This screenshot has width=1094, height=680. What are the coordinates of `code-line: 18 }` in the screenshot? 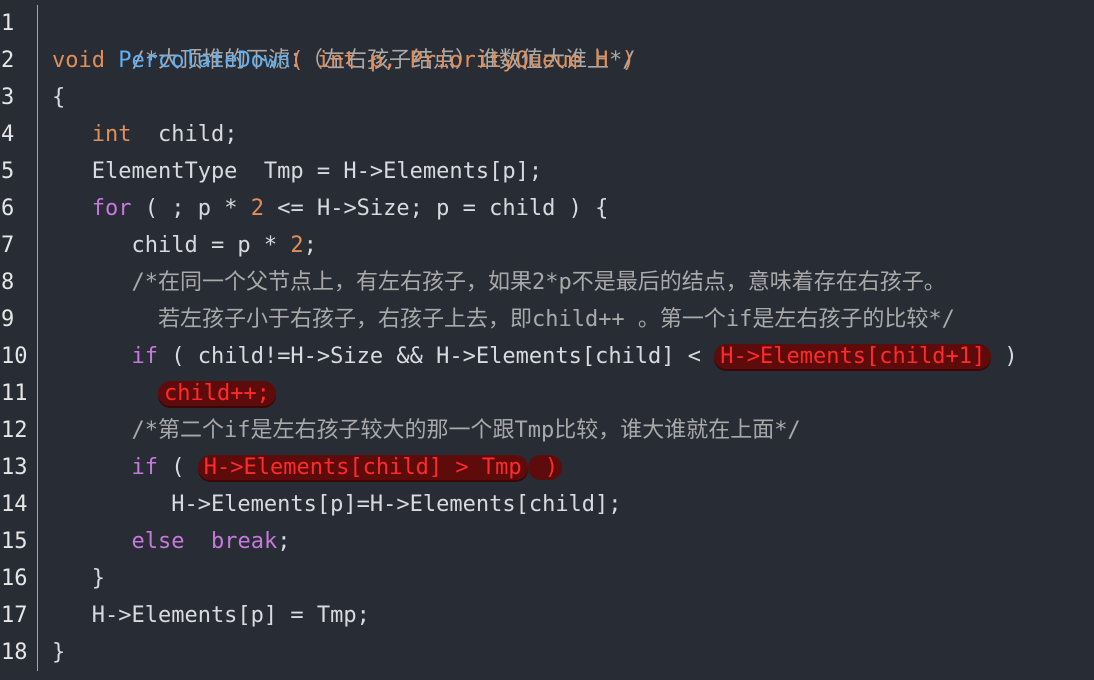 It's located at (547, 652).